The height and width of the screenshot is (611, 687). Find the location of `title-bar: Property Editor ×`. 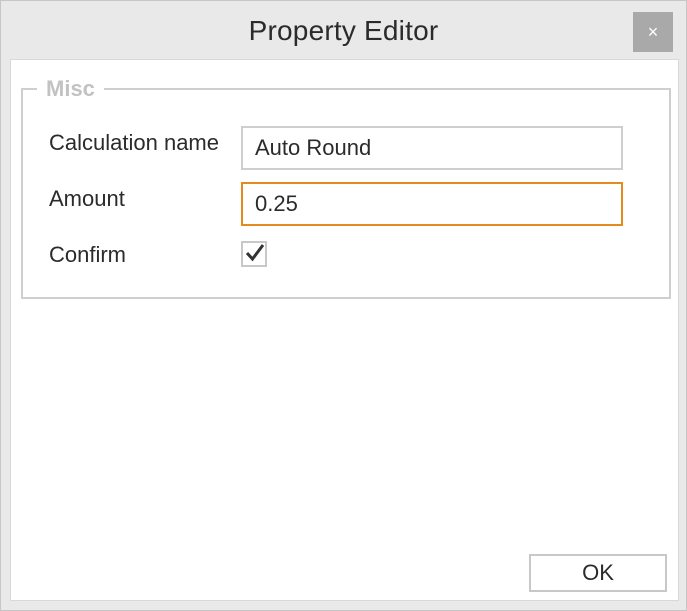

title-bar: Property Editor × is located at coordinates (343, 30).